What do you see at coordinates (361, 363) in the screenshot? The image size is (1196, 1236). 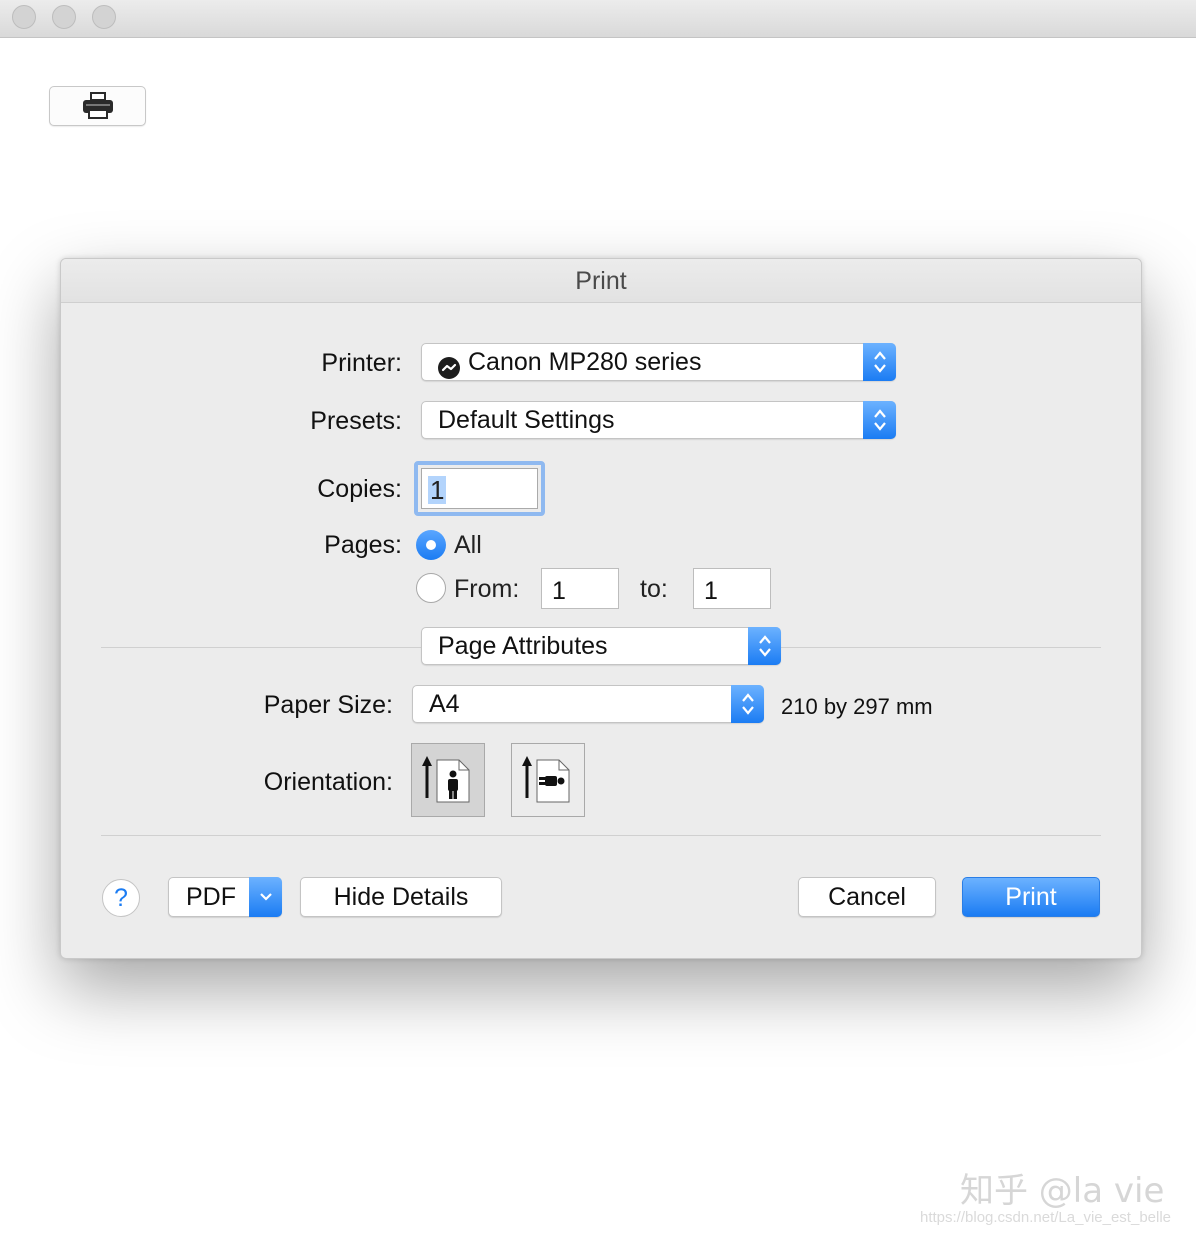 I see `printer-label: Printer:` at bounding box center [361, 363].